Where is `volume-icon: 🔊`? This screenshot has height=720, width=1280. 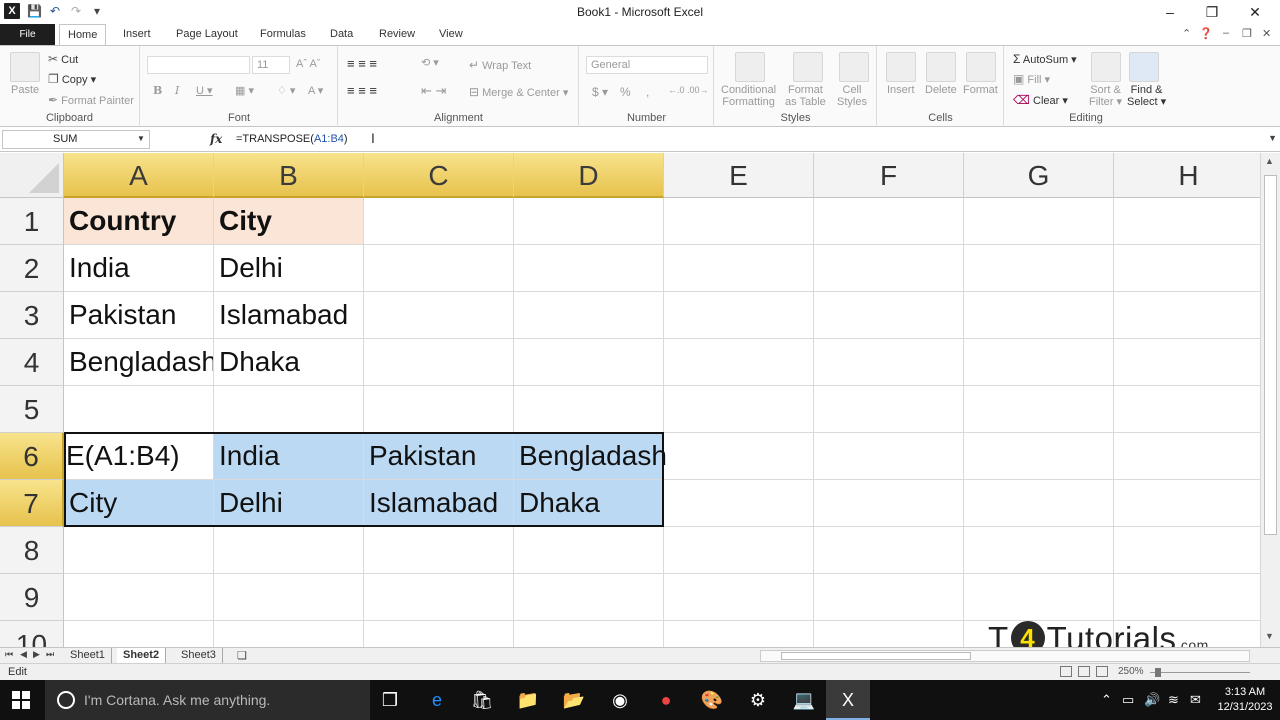
volume-icon: 🔊 is located at coordinates (1152, 700).